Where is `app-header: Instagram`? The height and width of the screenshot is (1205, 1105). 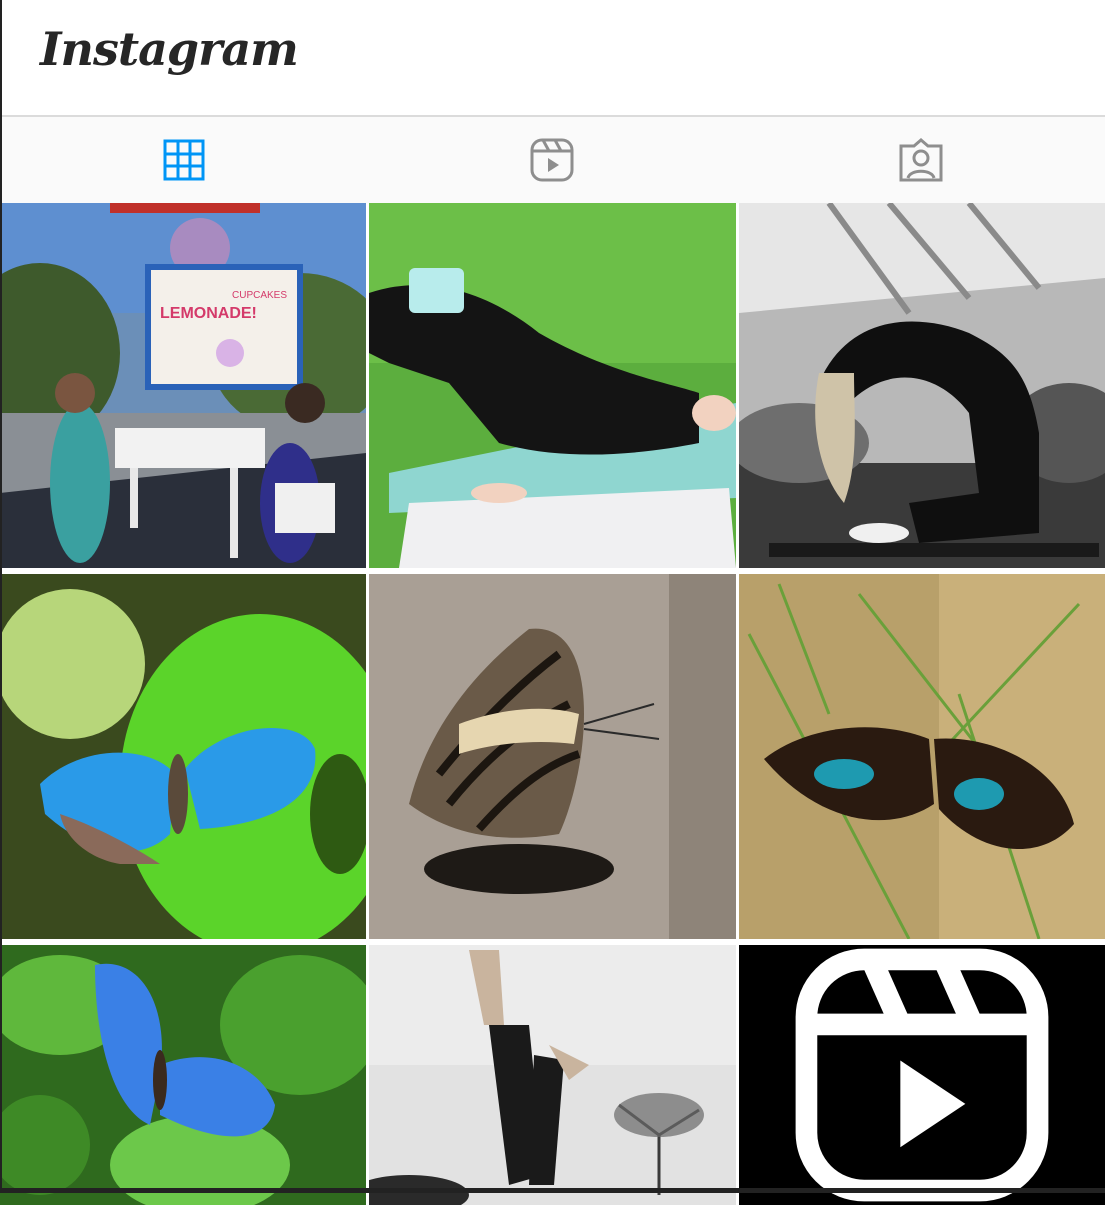 app-header: Instagram is located at coordinates (552, 58).